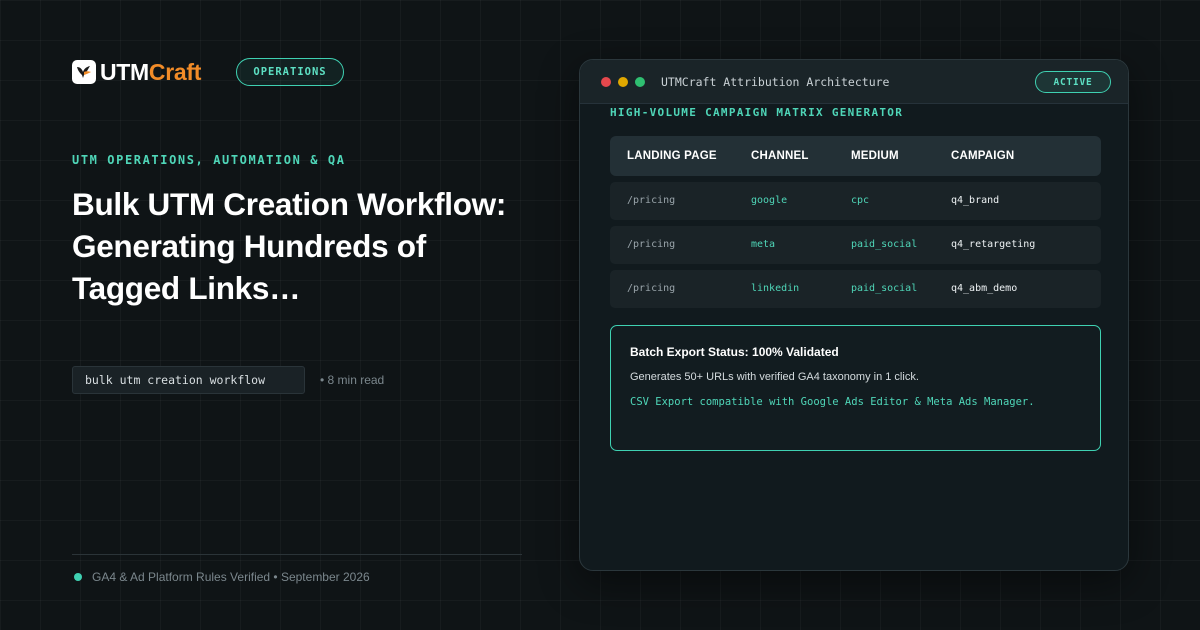 The width and height of the screenshot is (1200, 630). What do you see at coordinates (209, 160) in the screenshot?
I see `article-eyebrow: UTM OPERATIONS, AUTOMATION & QA` at bounding box center [209, 160].